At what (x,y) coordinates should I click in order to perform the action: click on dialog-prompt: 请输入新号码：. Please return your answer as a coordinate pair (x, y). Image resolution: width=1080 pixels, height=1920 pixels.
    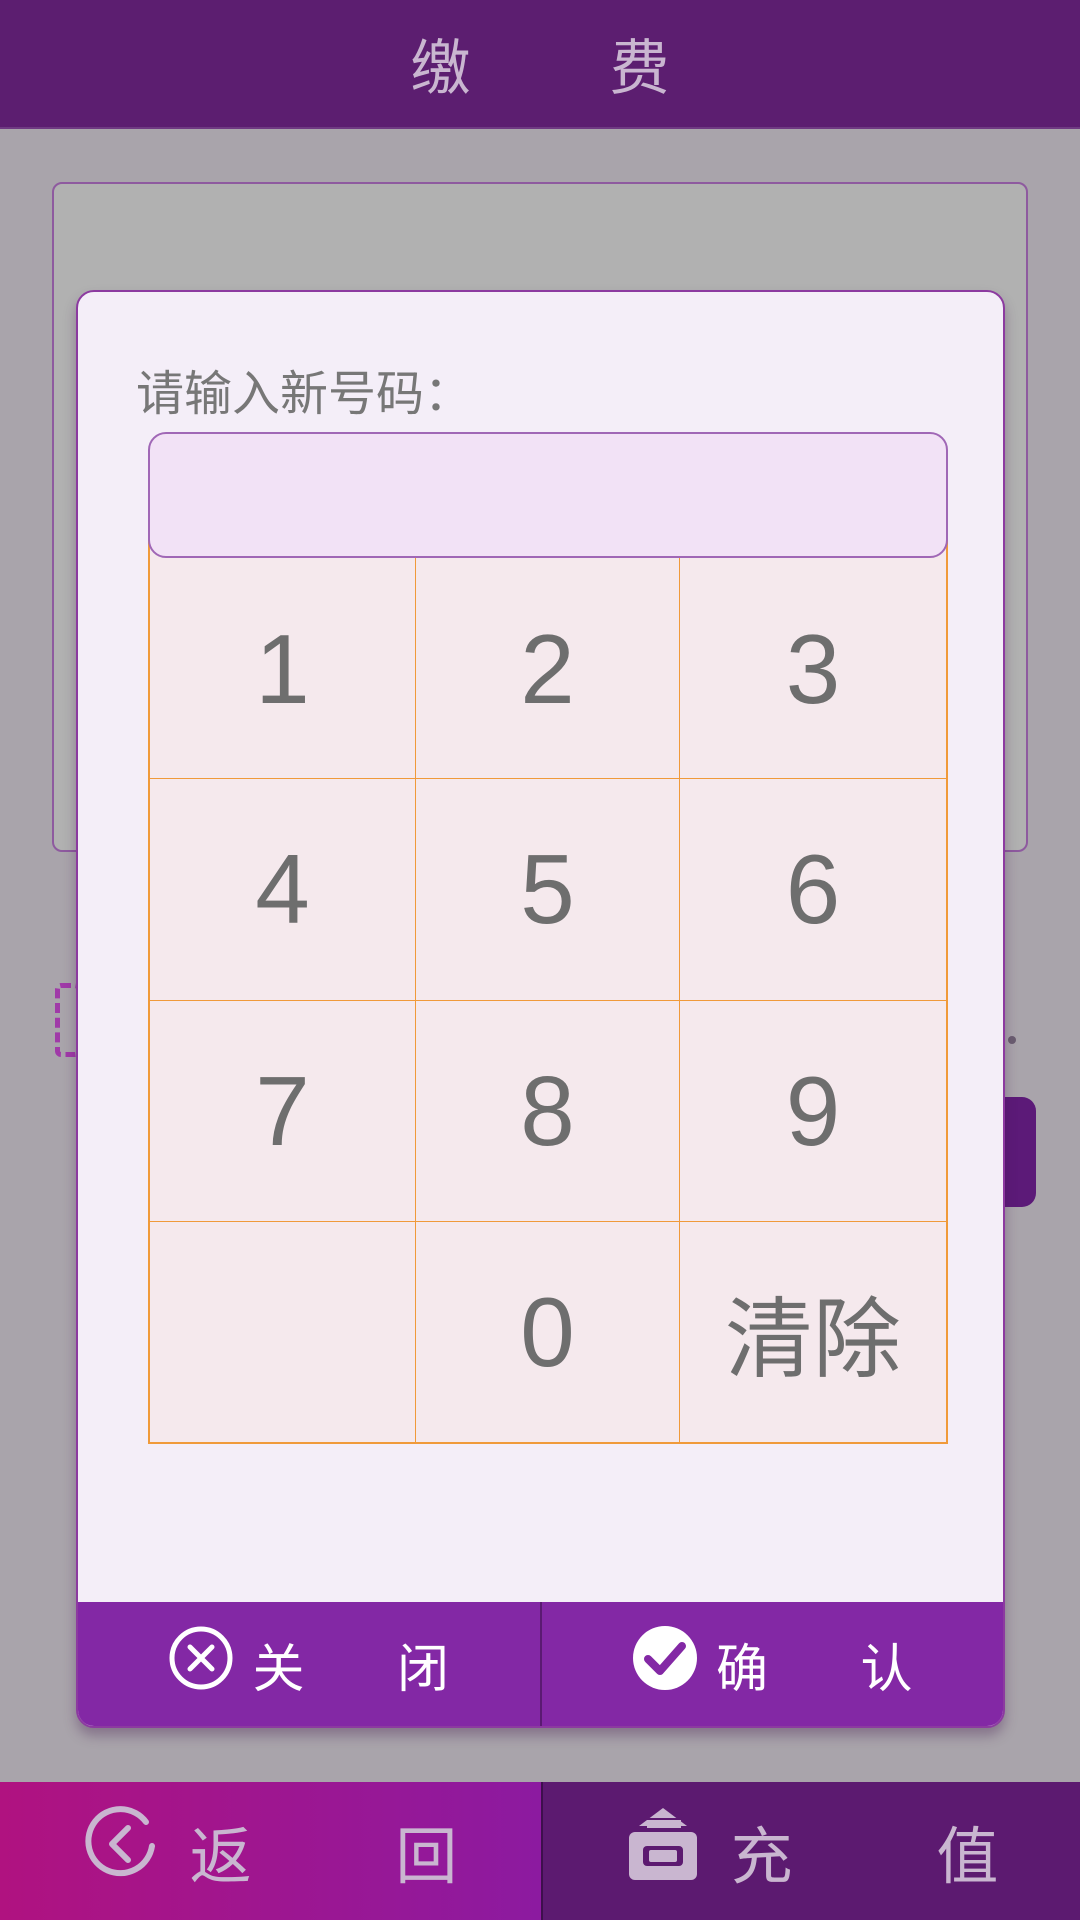
    Looking at the image, I should click on (304, 394).